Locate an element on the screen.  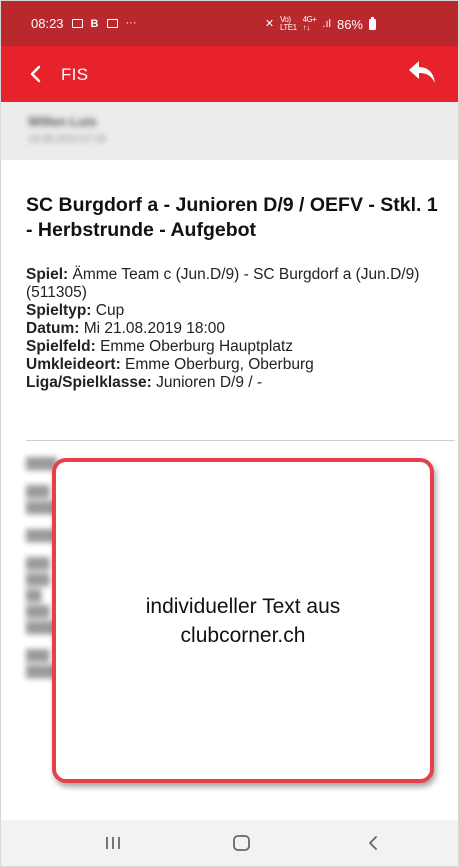
navigation-bar is located at coordinates (229, 843).